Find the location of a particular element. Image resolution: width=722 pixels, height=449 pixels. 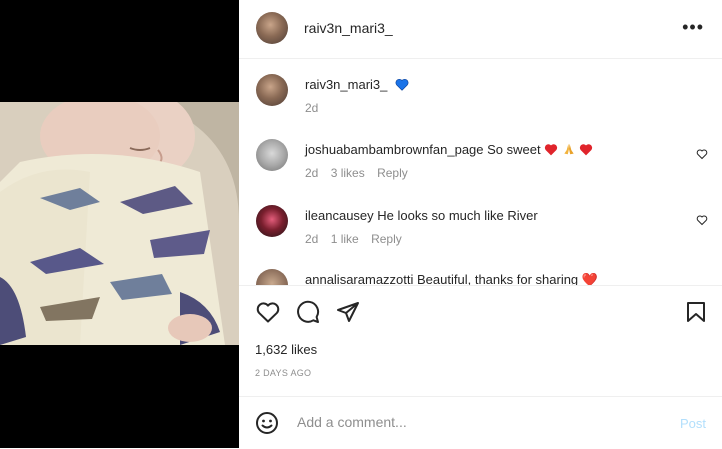

comment-username: joshuabambambrownfan_page is located at coordinates (394, 149).